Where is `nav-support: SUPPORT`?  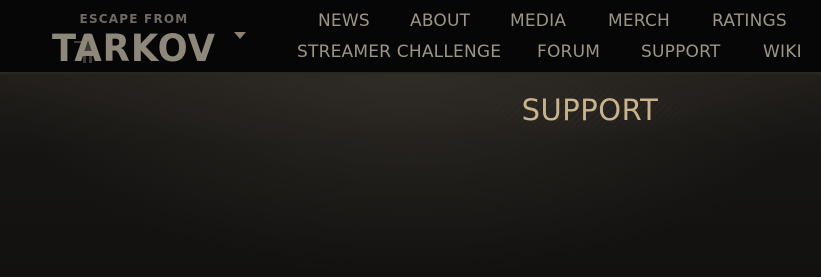 nav-support: SUPPORT is located at coordinates (680, 52).